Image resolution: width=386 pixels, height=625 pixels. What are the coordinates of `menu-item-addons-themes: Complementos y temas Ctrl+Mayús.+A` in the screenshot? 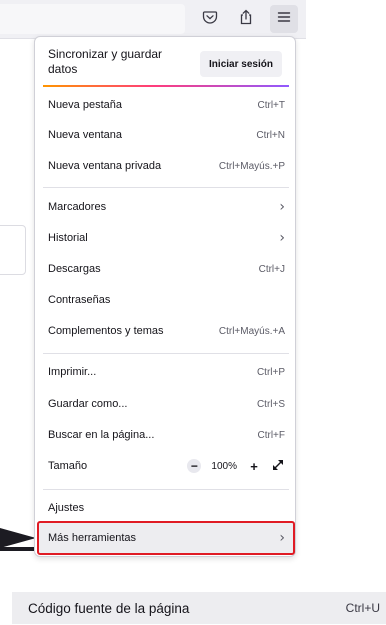 It's located at (166, 331).